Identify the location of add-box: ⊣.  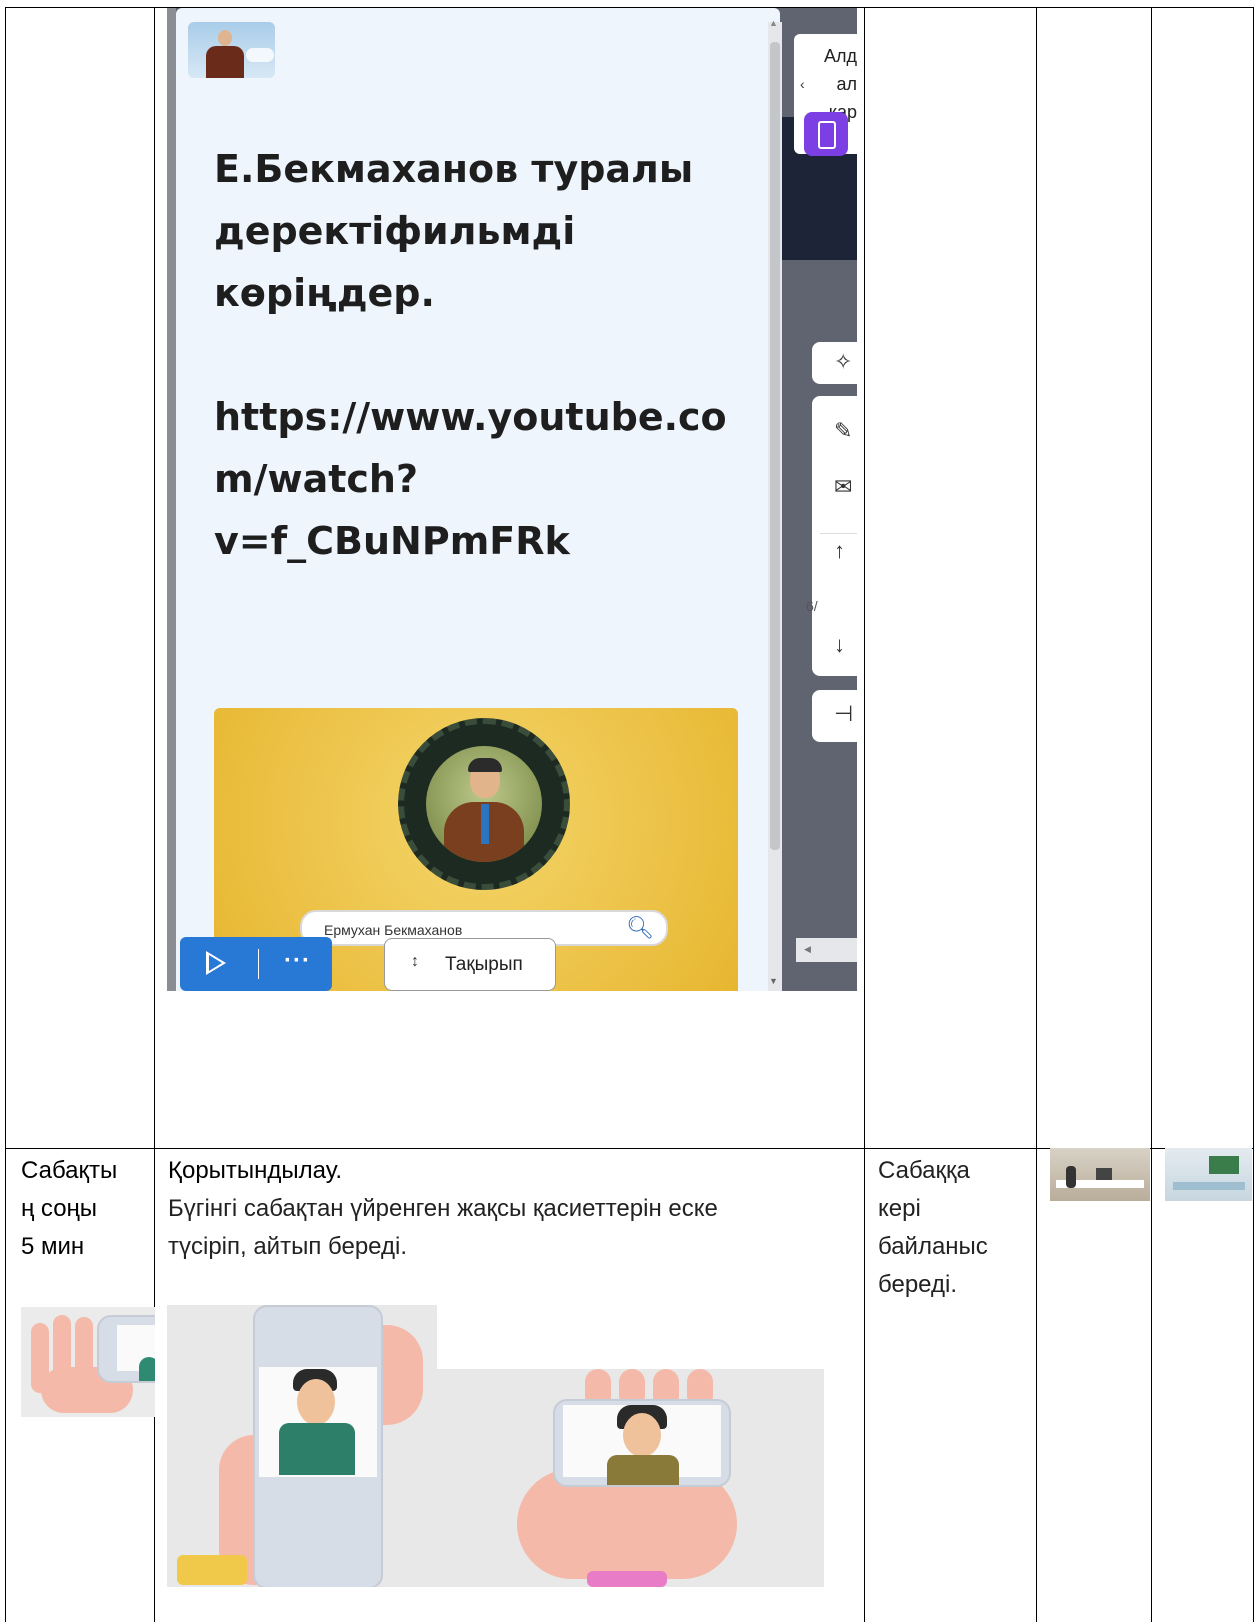
(834, 716).